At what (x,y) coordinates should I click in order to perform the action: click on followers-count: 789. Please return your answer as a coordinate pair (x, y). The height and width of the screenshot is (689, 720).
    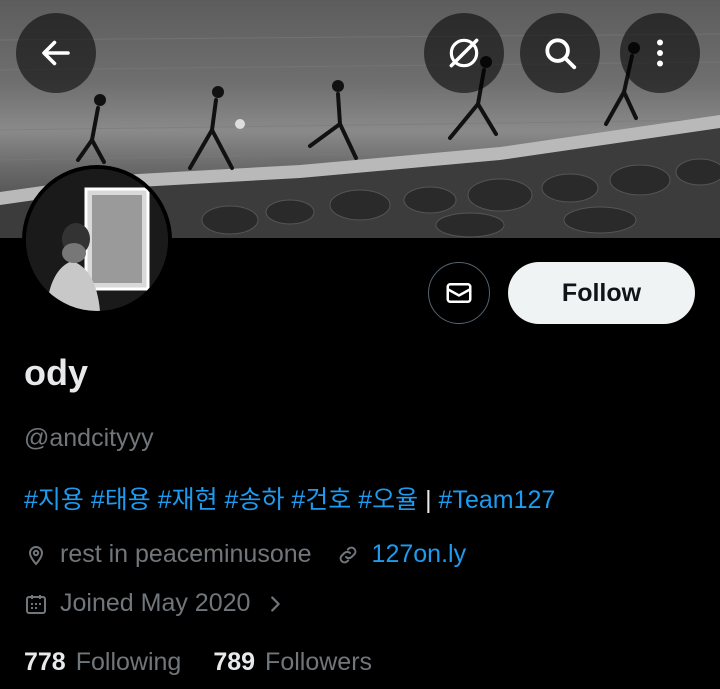
    Looking at the image, I should click on (234, 662).